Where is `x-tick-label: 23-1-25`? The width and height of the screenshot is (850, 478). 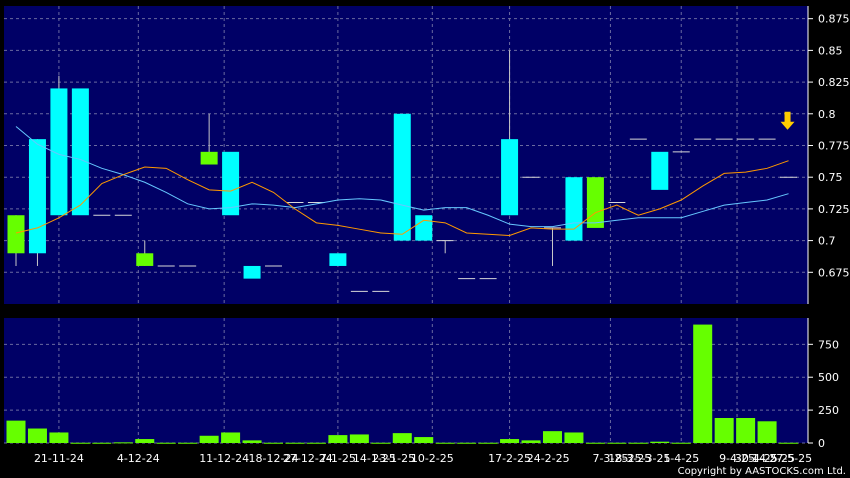
x-tick-label: 23-1-25 is located at coordinates (393, 458).